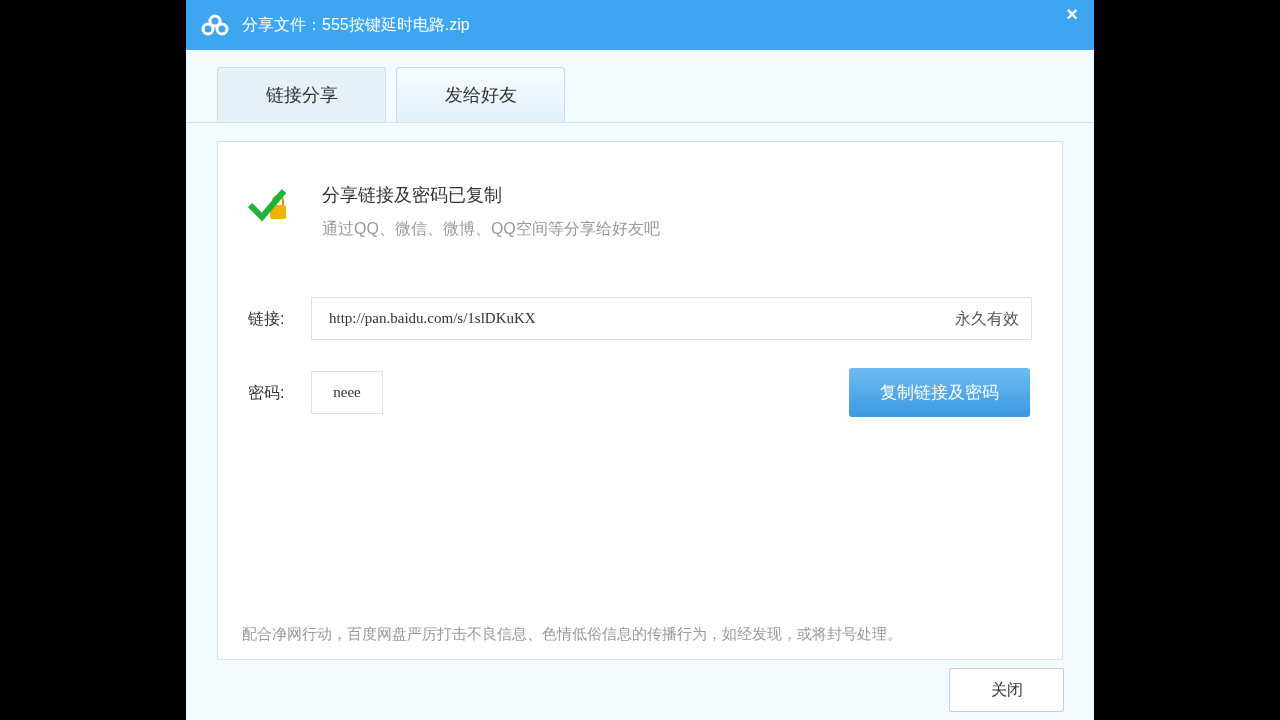  I want to click on cloud-logo-icon, so click(215, 25).